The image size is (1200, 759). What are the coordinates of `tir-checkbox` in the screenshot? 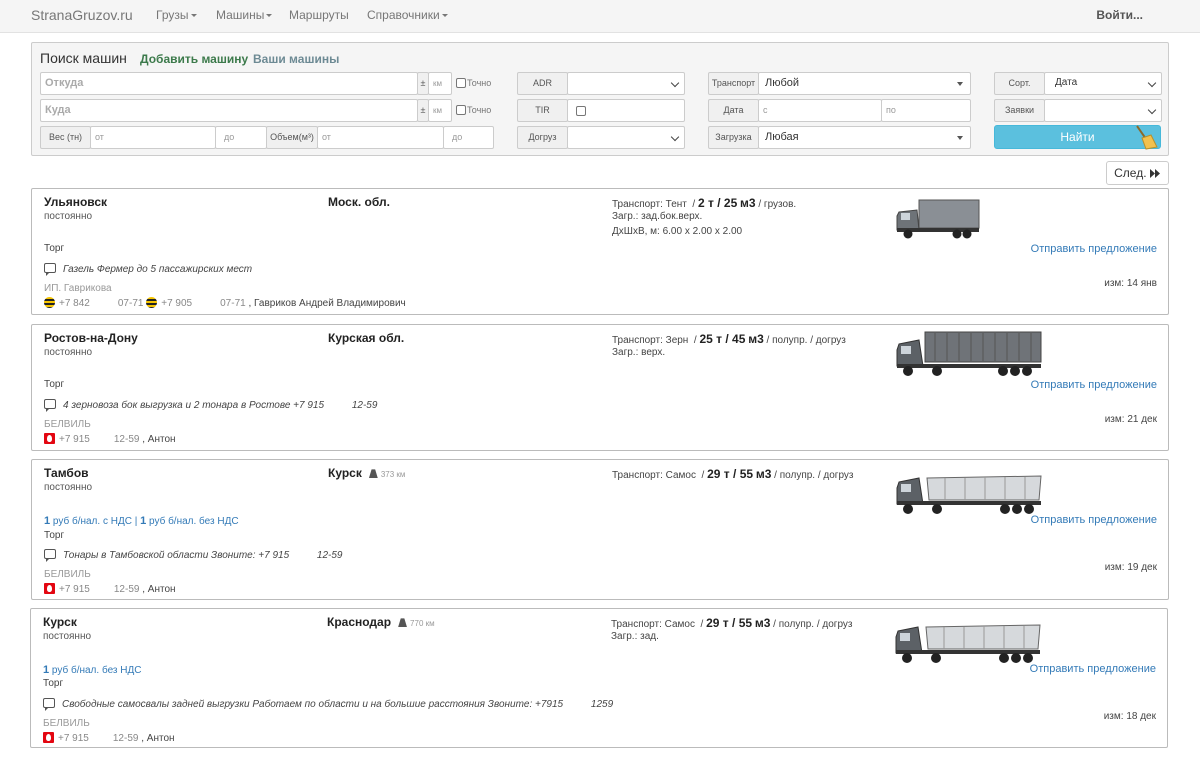 It's located at (581, 111).